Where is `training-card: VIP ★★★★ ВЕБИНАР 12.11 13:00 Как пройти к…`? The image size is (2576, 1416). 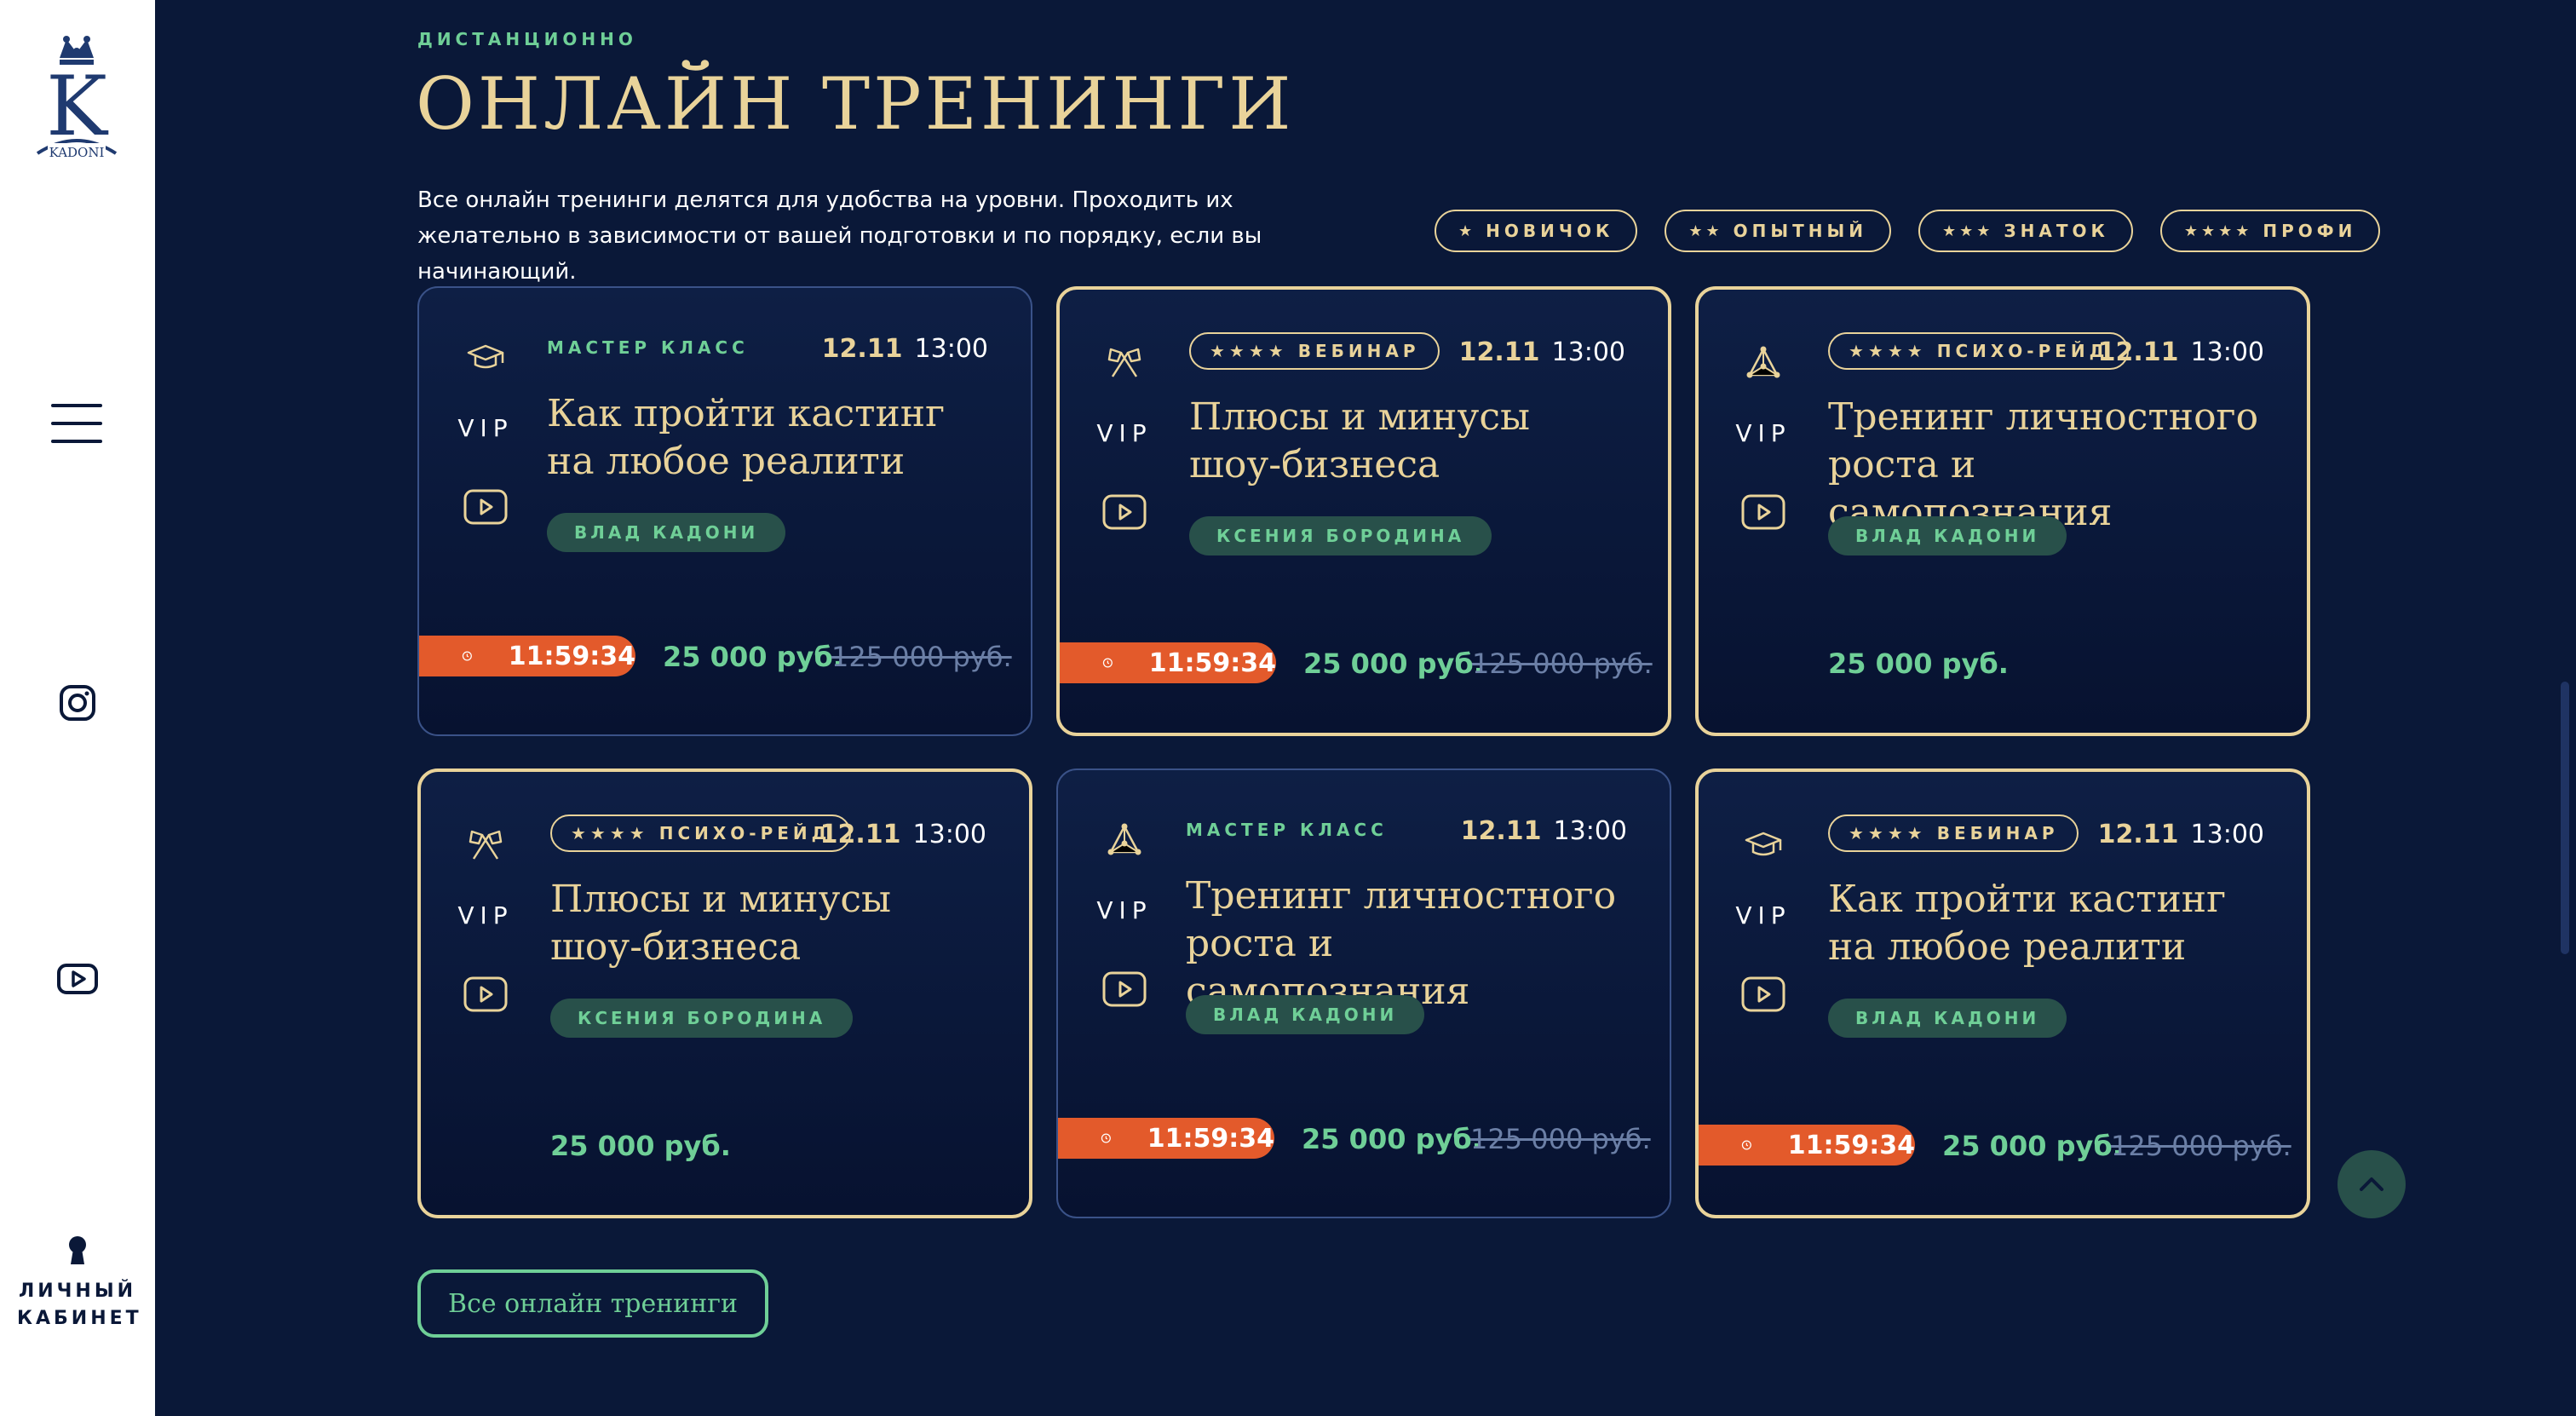
training-card: VIP ★★★★ ВЕБИНАР 12.11 13:00 Как пройти к… is located at coordinates (2002, 993).